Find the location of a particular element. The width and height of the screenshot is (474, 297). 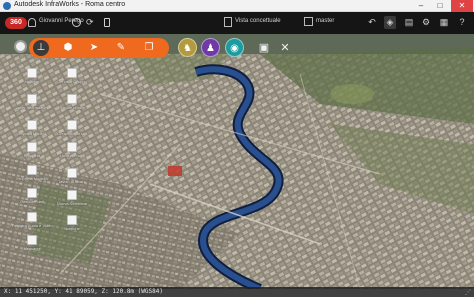

left-panel-item: Proprietà is located at coordinates (32, 150).